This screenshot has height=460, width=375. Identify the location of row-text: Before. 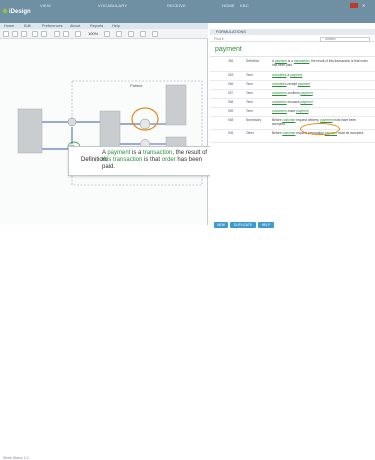
(277, 133).